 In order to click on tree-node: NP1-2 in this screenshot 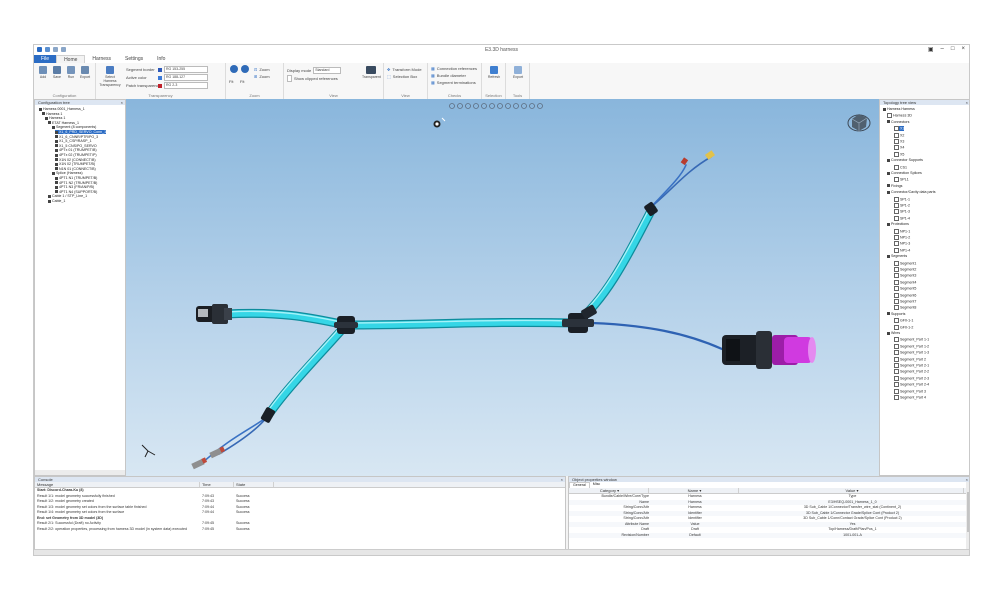, I will do `click(902, 237)`.